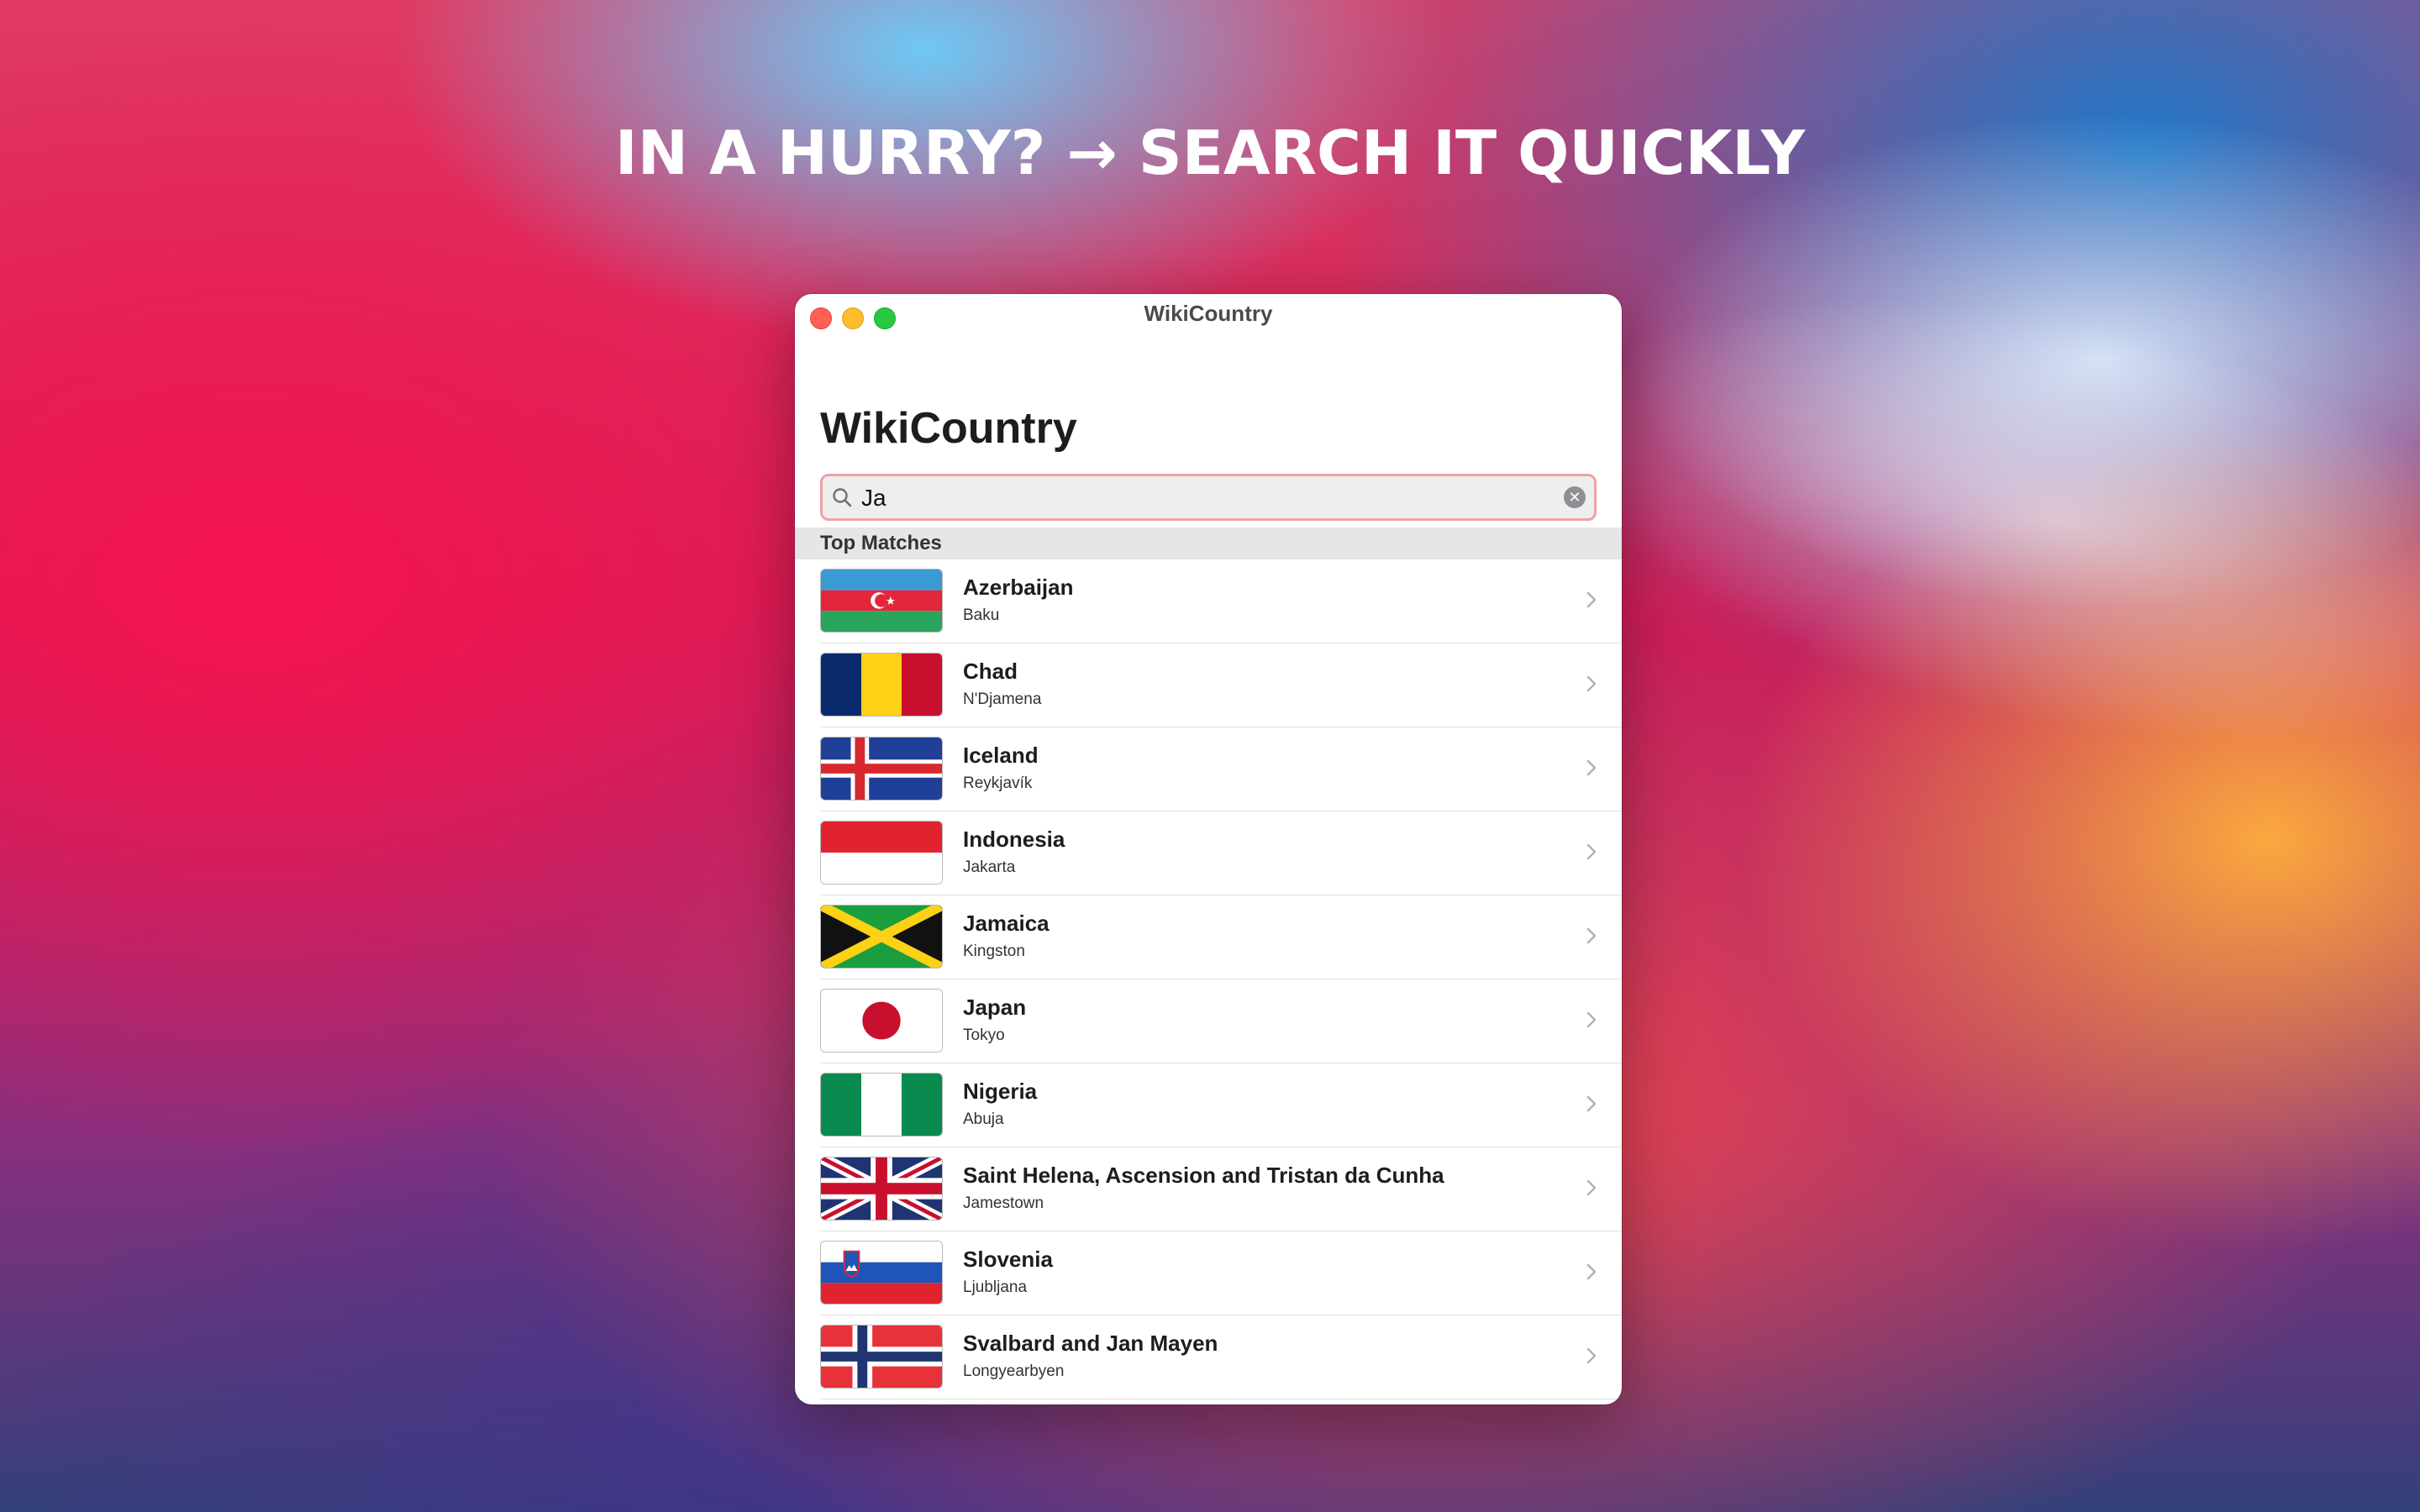 The image size is (2420, 1512). Describe the element at coordinates (881, 1105) in the screenshot. I see `nigeria-flag-icon` at that location.